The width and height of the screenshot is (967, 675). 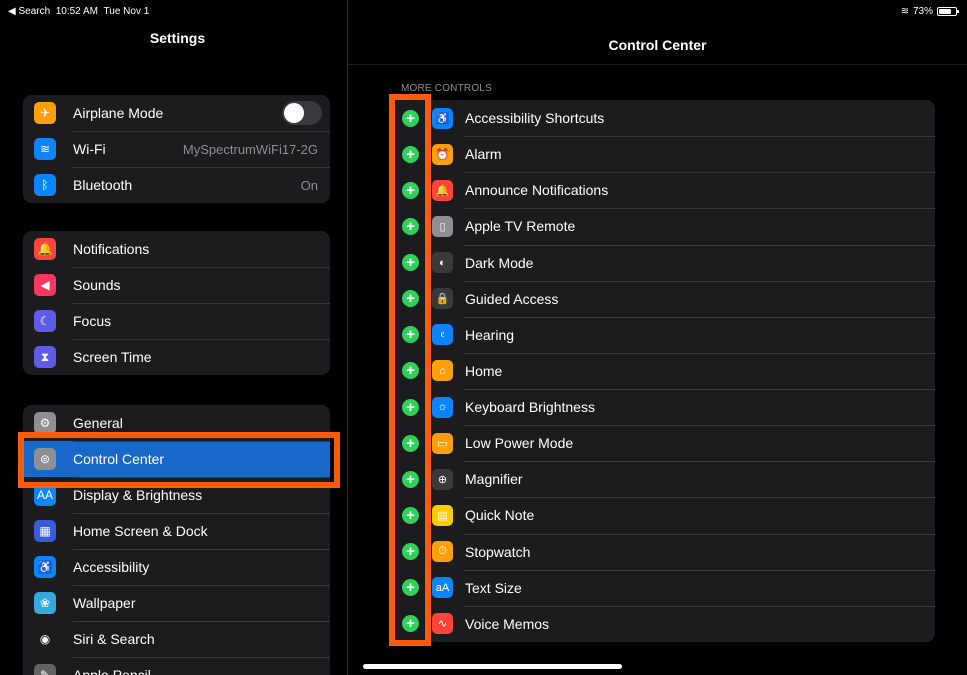 What do you see at coordinates (45, 357) in the screenshot?
I see `hourglass-icon: ⧗` at bounding box center [45, 357].